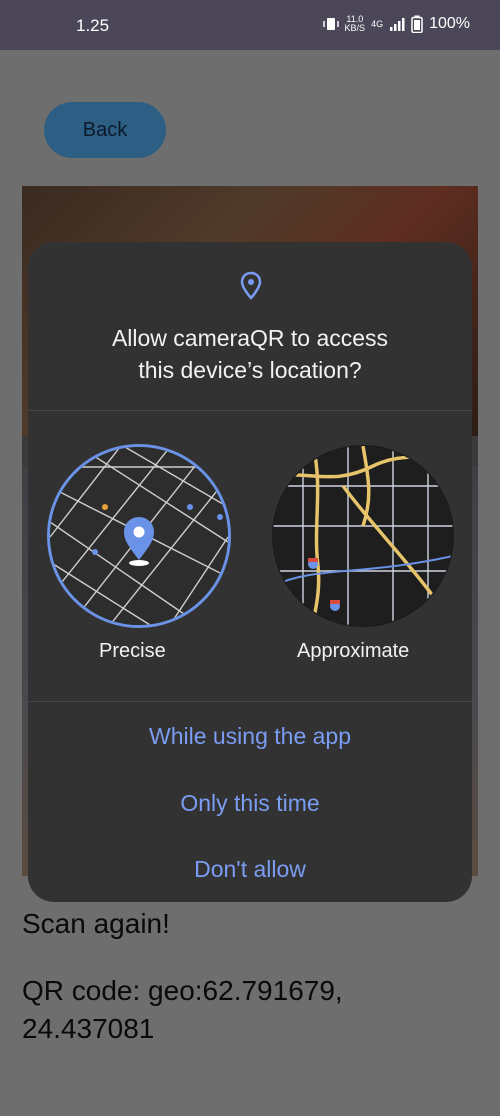 The image size is (500, 1116). Describe the element at coordinates (96, 924) in the screenshot. I see `scan-again-text: Scan again!` at that location.